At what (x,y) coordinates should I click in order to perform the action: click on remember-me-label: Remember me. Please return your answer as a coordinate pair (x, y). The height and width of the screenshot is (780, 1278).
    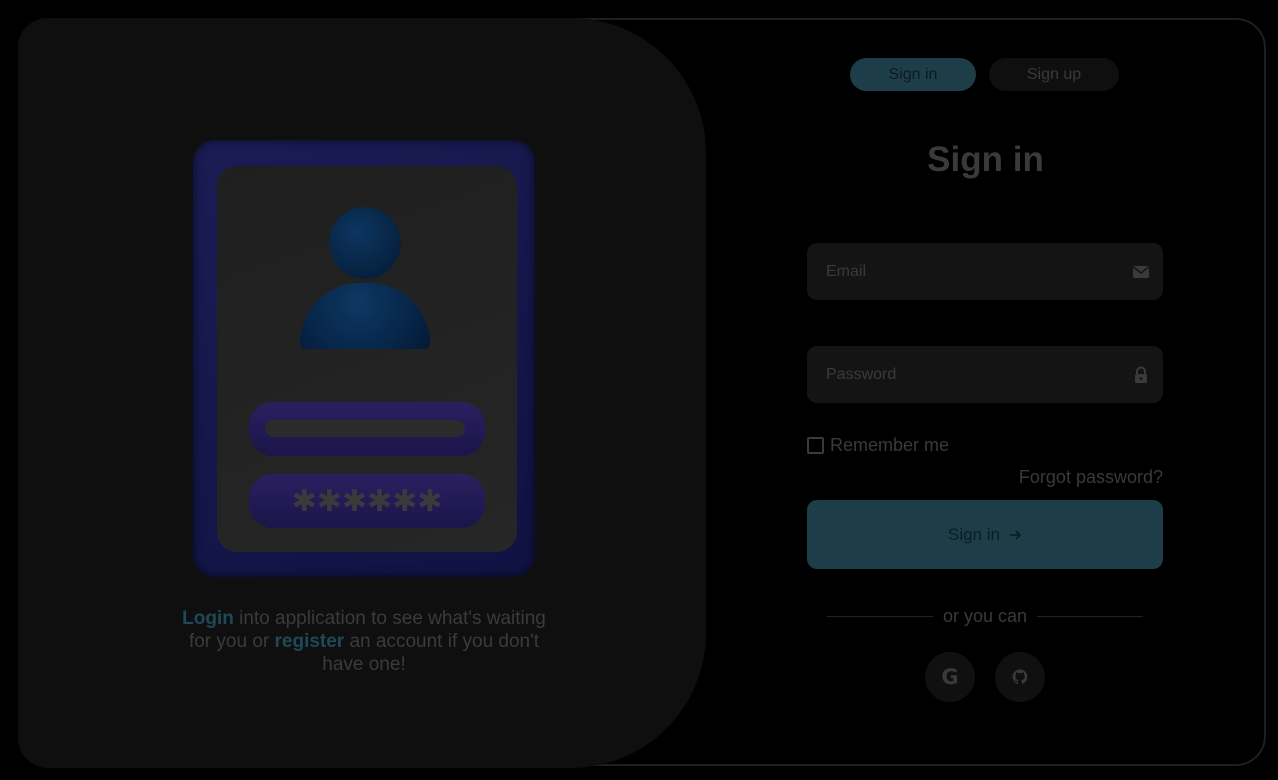
    Looking at the image, I should click on (890, 445).